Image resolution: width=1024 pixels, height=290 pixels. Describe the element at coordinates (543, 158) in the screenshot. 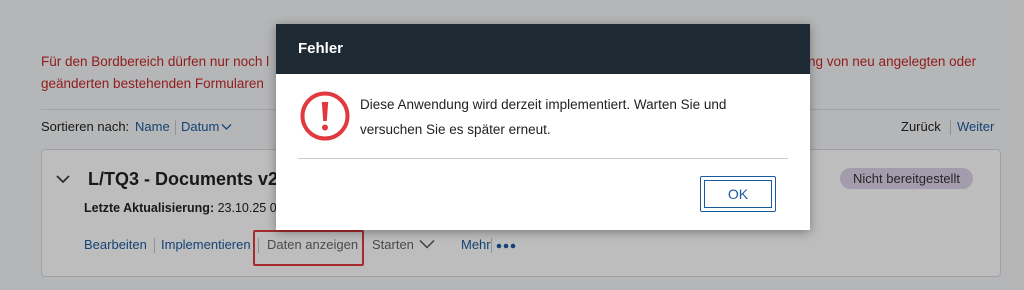

I see `dialog-divider` at that location.